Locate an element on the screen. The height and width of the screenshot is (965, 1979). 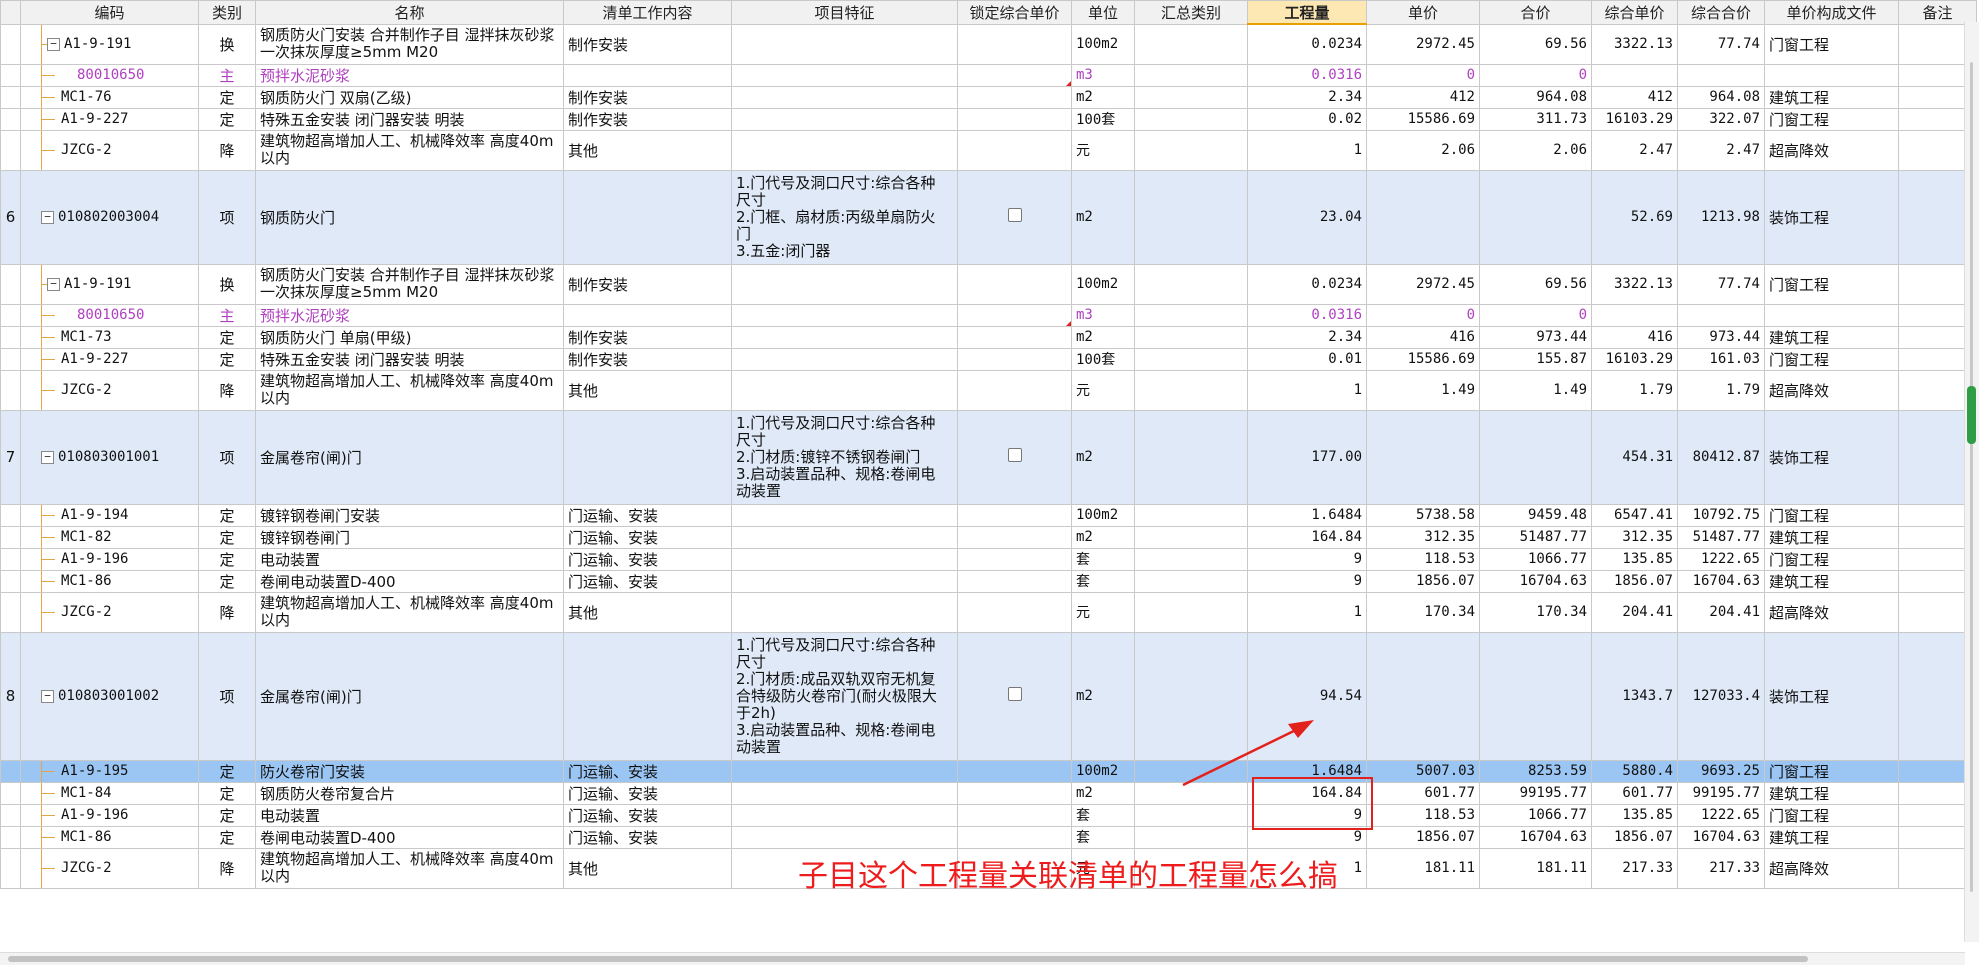
code-cell: −010803001001 is located at coordinates (109, 457).